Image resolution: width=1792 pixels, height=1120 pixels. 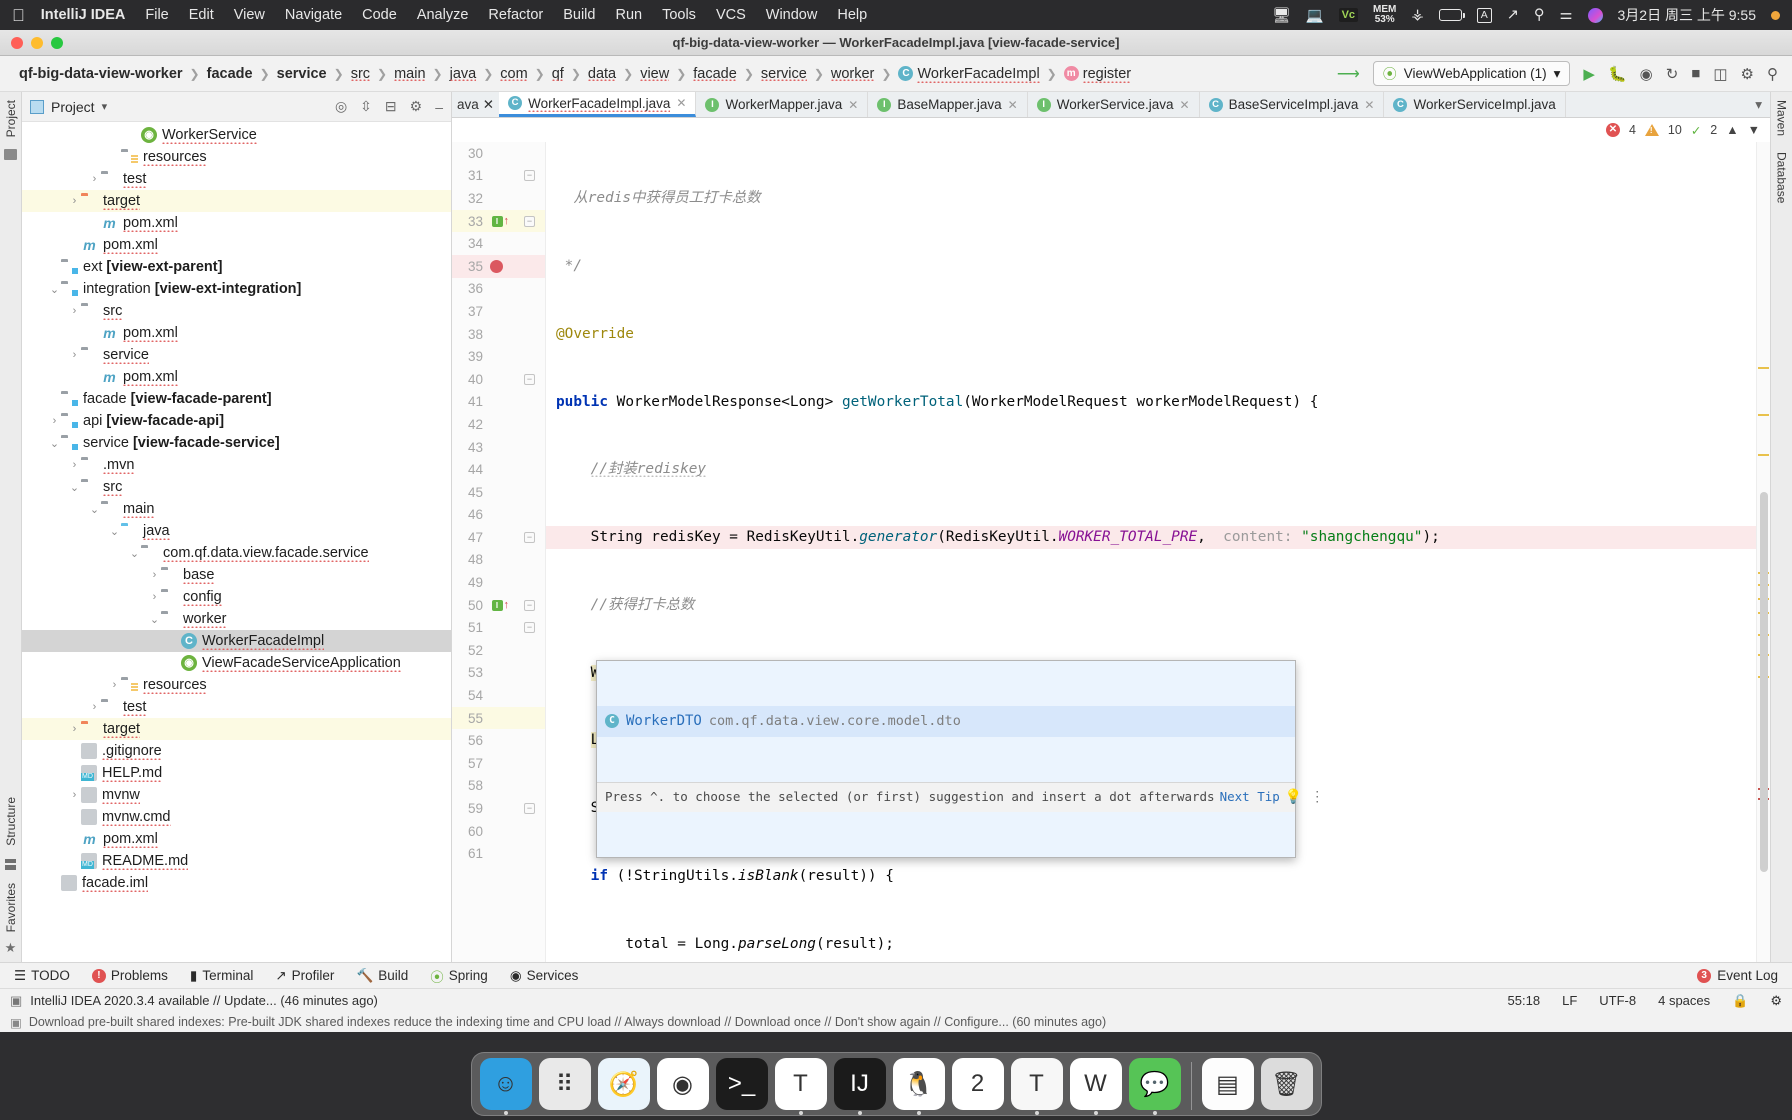 I want to click on tree-node: › service, so click(x=236, y=355).